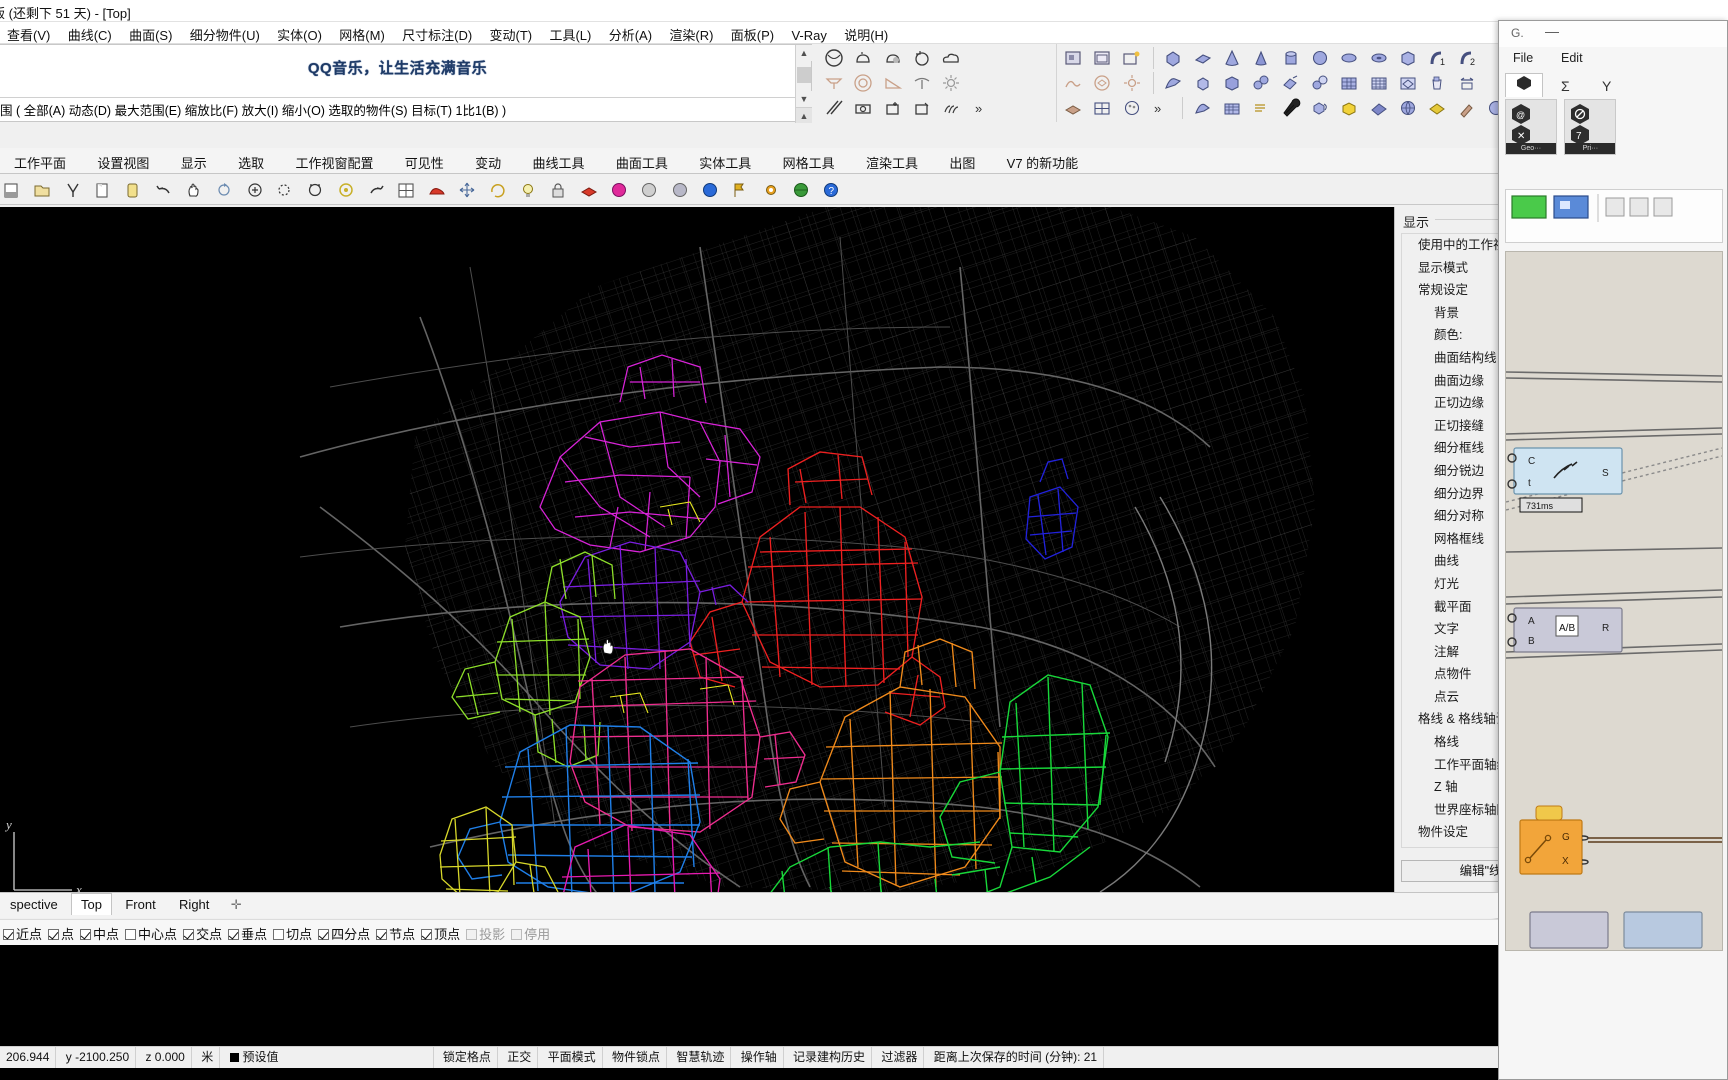 This screenshot has width=1728, height=1080. What do you see at coordinates (1291, 58) in the screenshot?
I see `cylinder-icon` at bounding box center [1291, 58].